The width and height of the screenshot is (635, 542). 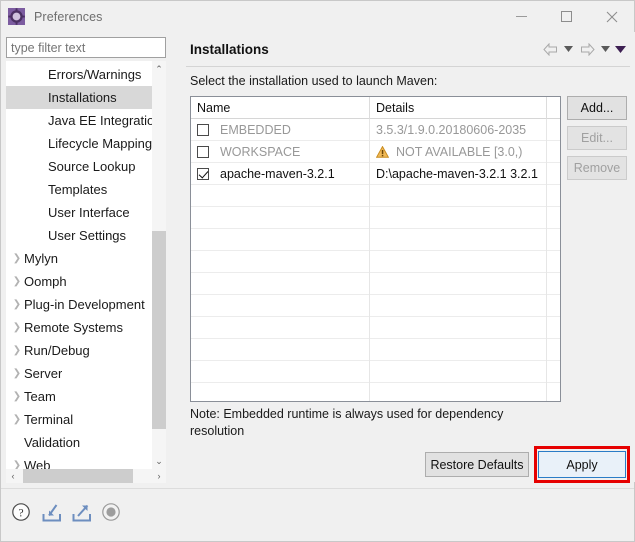 What do you see at coordinates (79, 258) in the screenshot?
I see `sidebar-item-mylyn: ❯ Mylyn` at bounding box center [79, 258].